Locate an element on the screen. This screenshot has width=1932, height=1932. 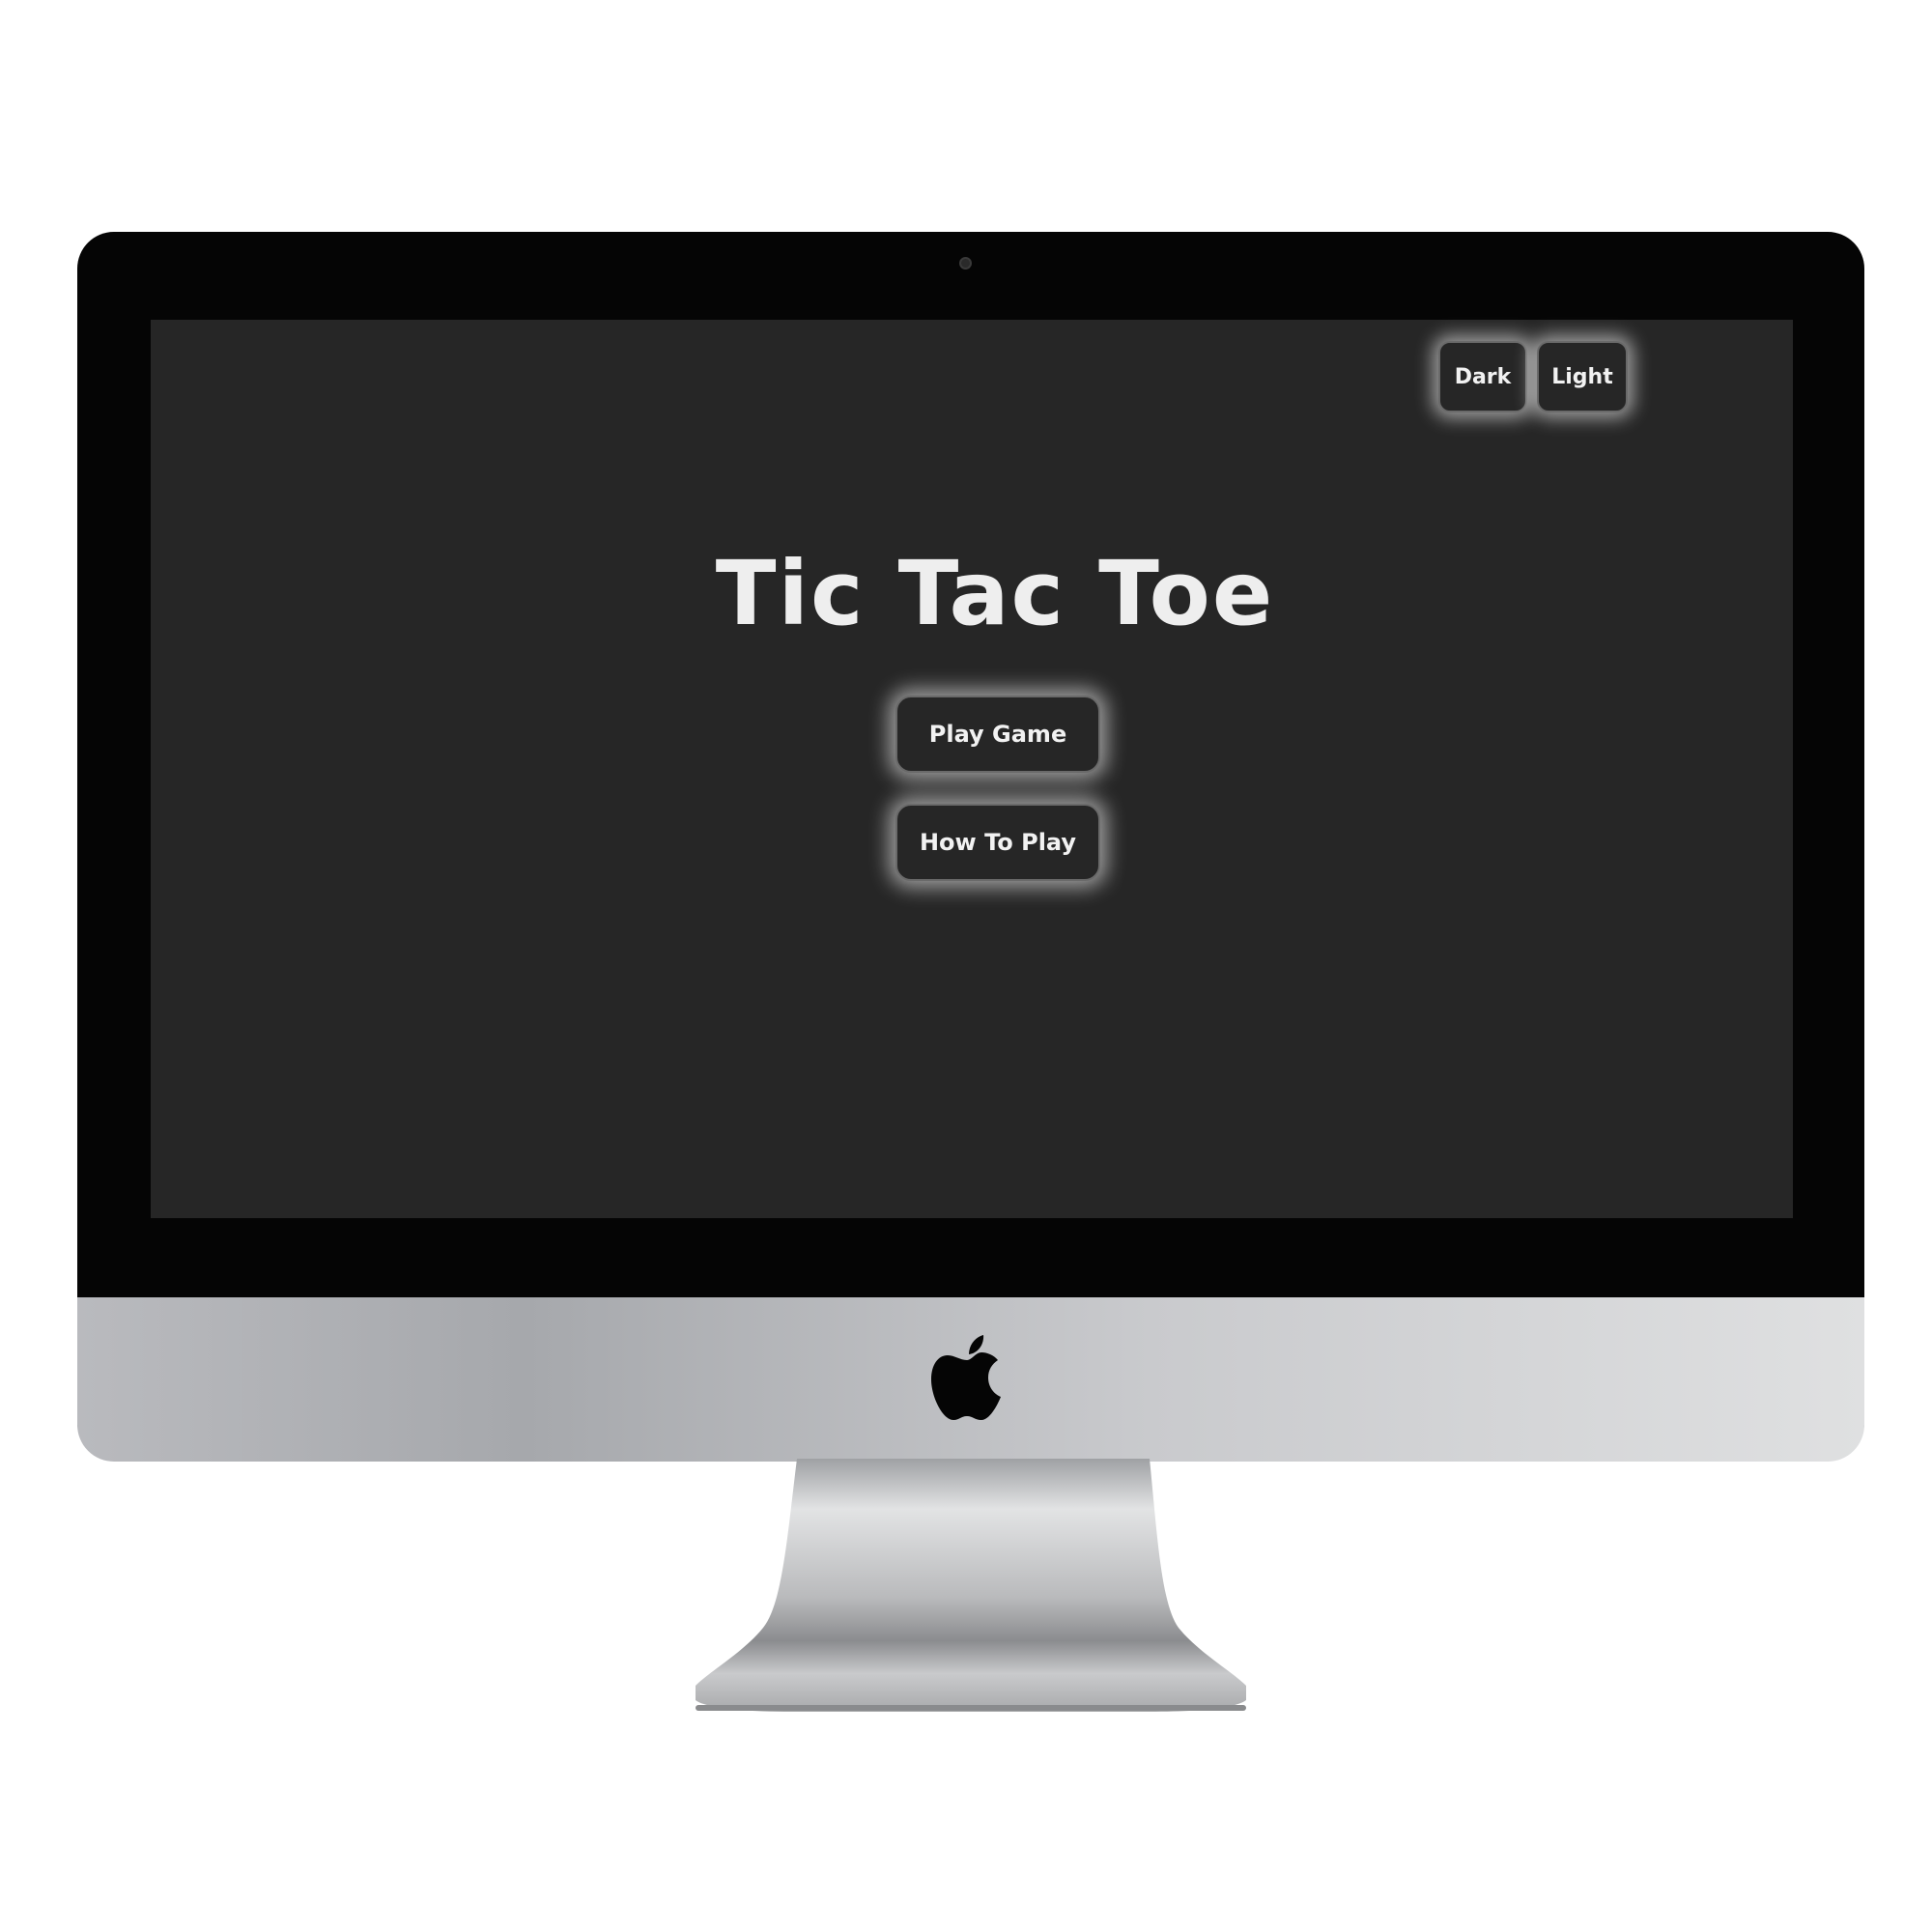
play-game-button: Play Game is located at coordinates (997, 734).